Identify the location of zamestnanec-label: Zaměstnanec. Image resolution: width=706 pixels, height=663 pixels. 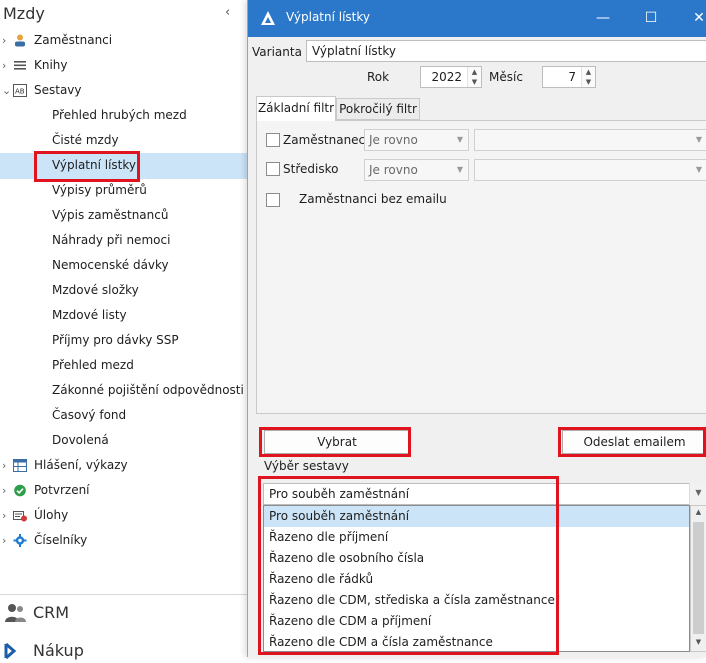
(324, 140).